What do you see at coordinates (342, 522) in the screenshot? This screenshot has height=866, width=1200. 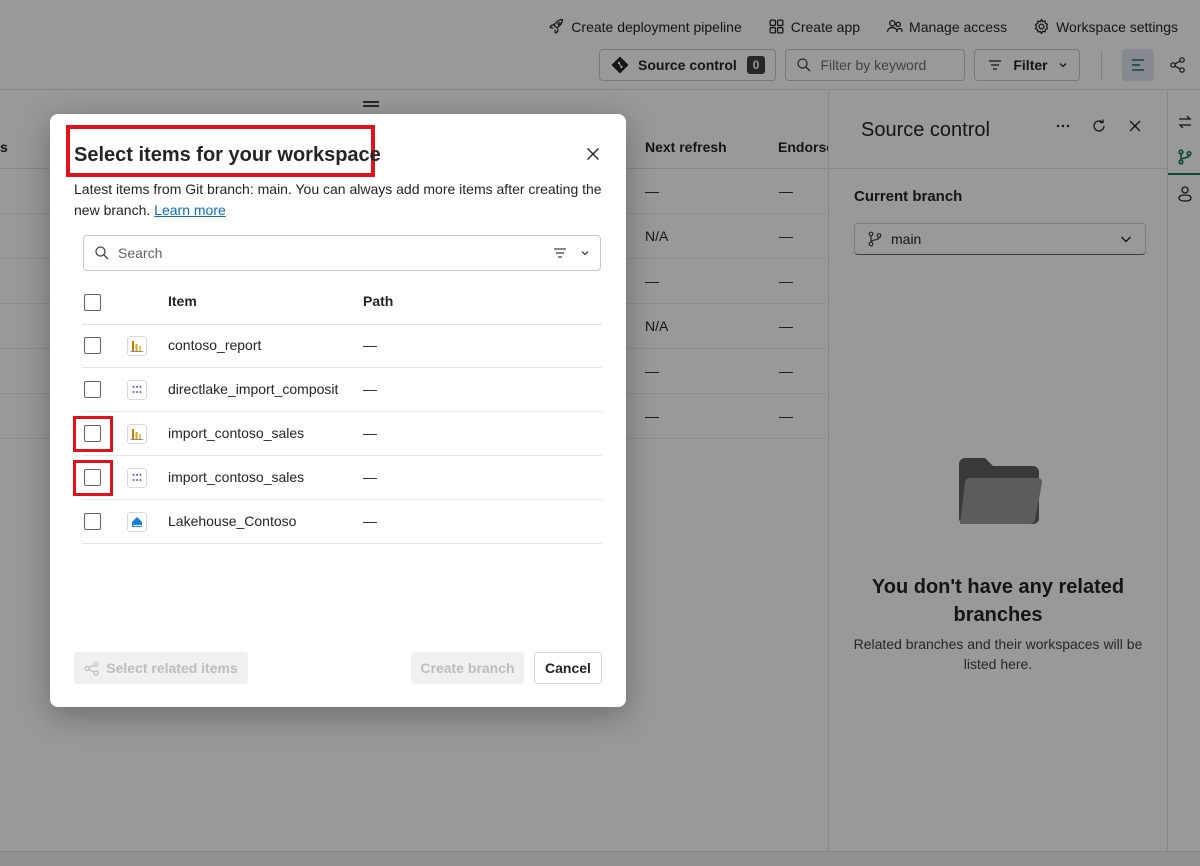 I see `table-row: Lakehouse_Contoso —` at bounding box center [342, 522].